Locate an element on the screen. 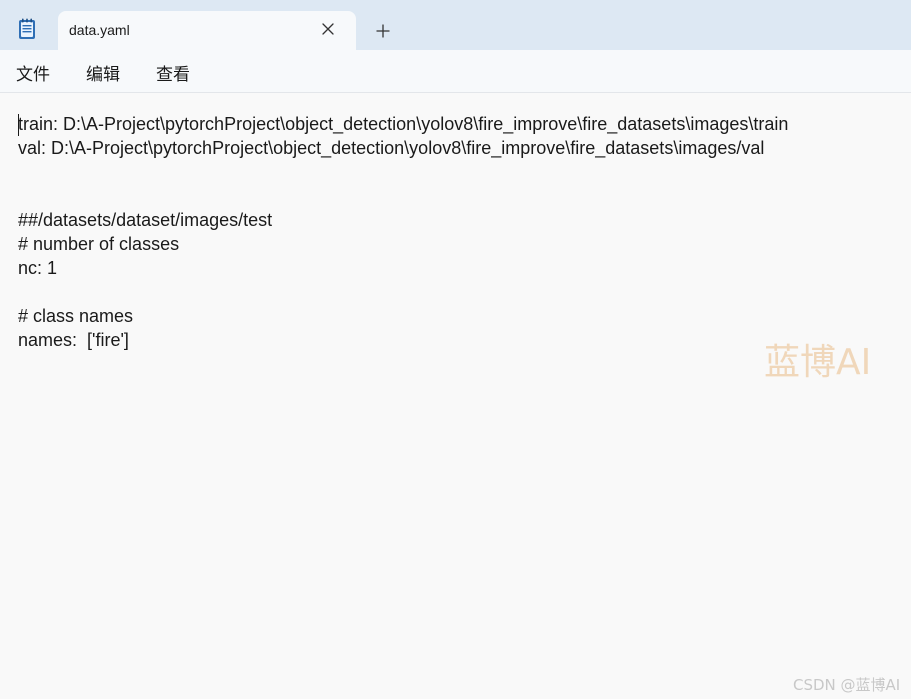 This screenshot has height=699, width=911. notepad-icon is located at coordinates (27, 29).